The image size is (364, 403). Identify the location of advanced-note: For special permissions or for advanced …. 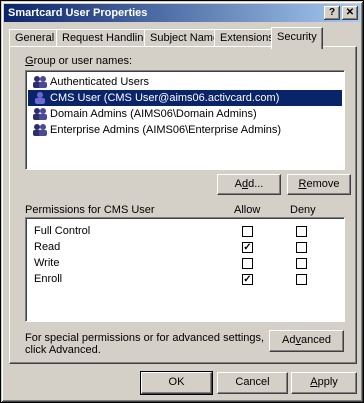
(145, 344).